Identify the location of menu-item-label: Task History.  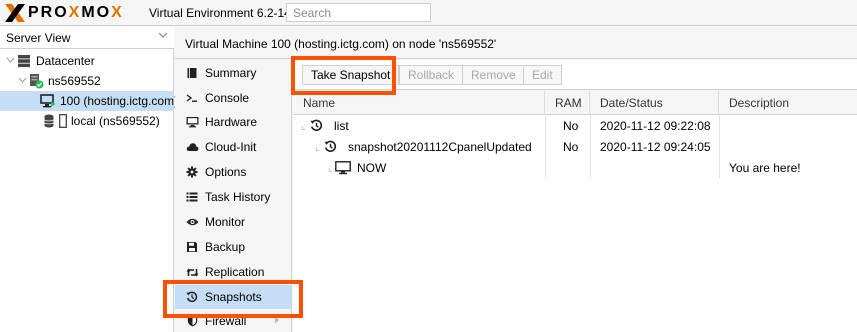
(238, 197).